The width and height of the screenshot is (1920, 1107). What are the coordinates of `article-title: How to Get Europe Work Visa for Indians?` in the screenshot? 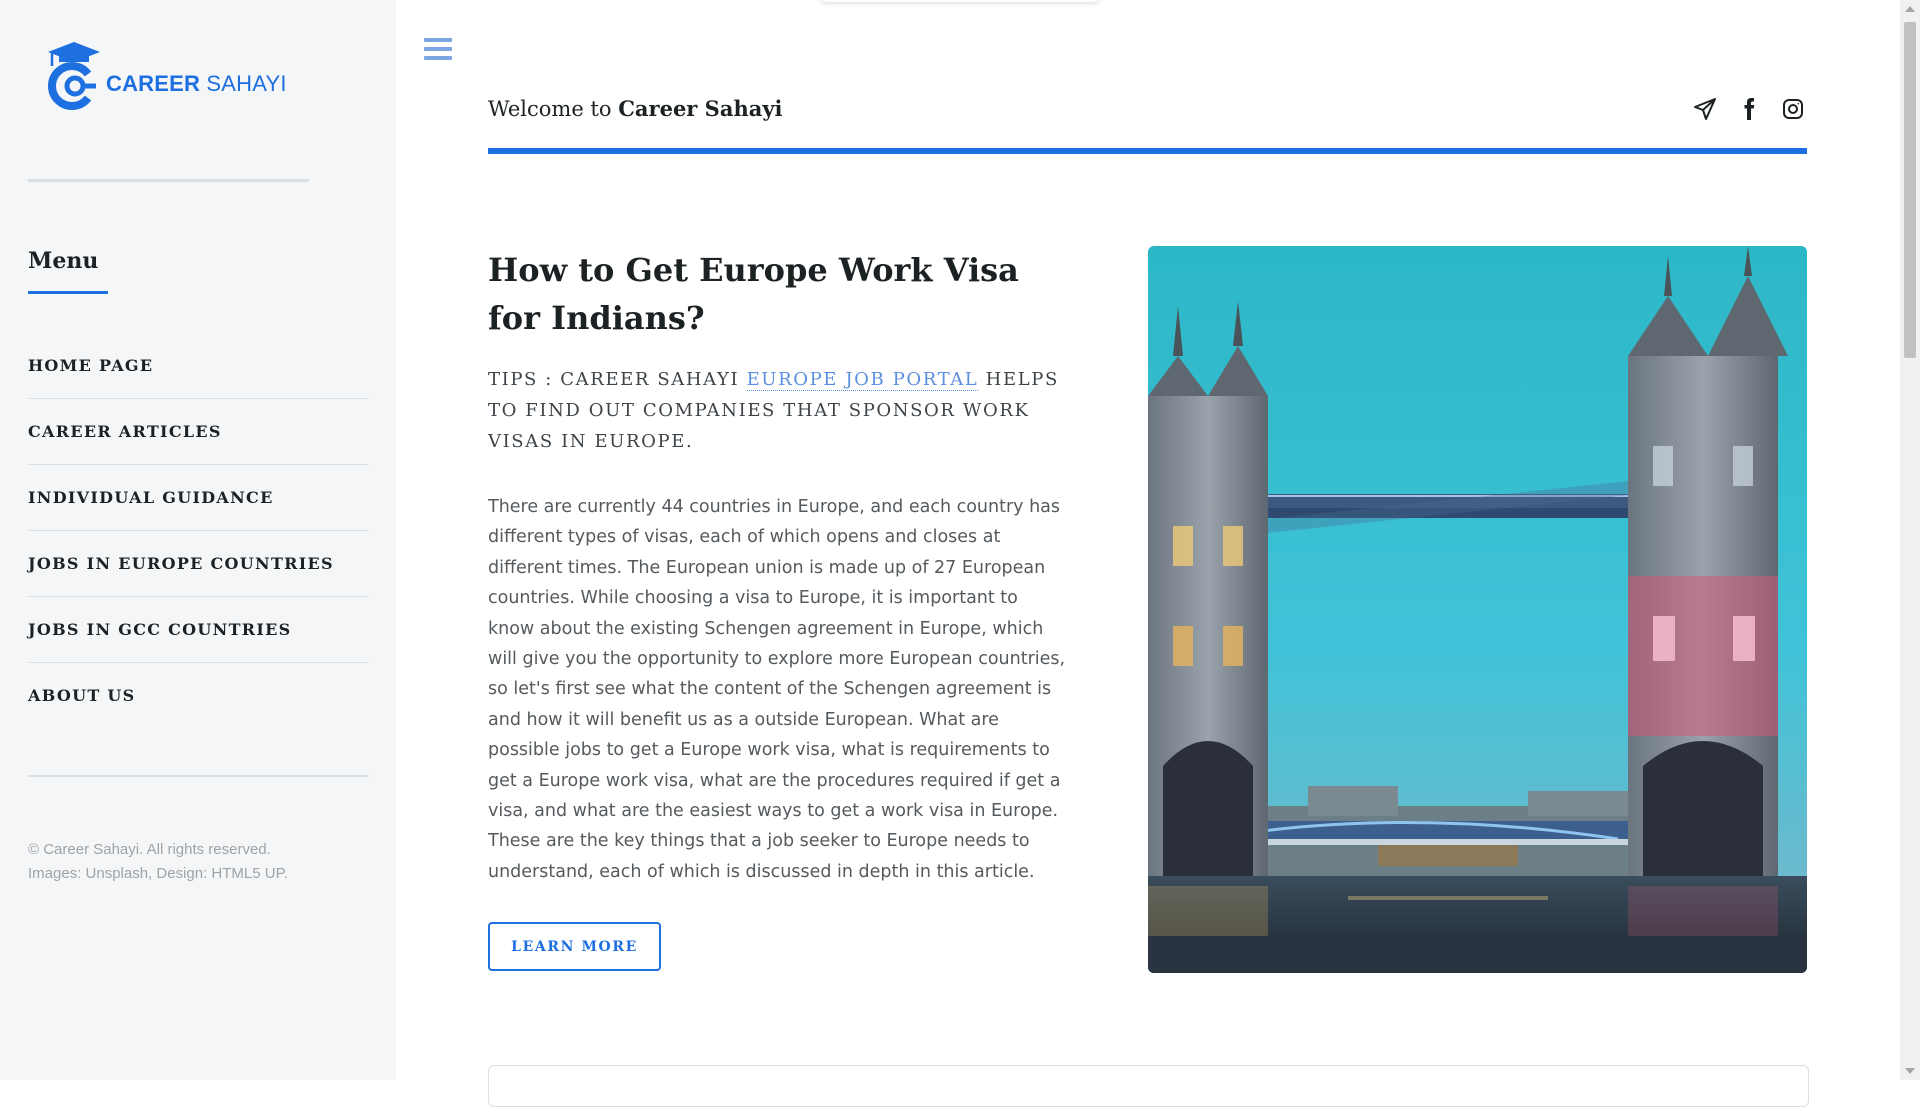 It's located at (753, 294).